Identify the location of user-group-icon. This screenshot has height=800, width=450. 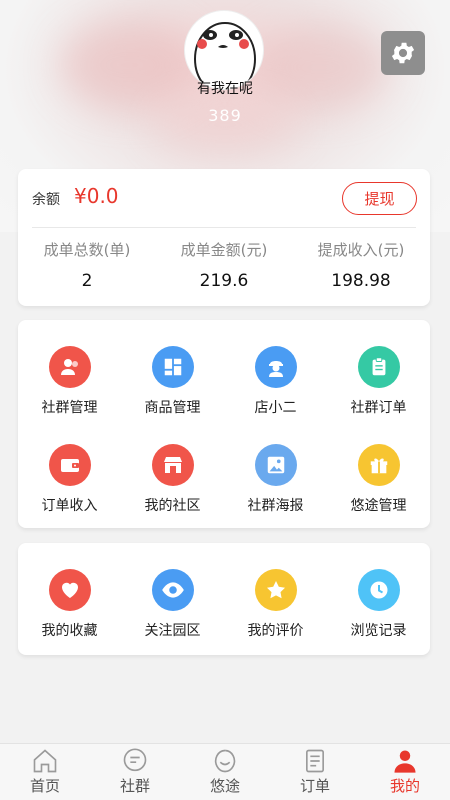
(69, 367).